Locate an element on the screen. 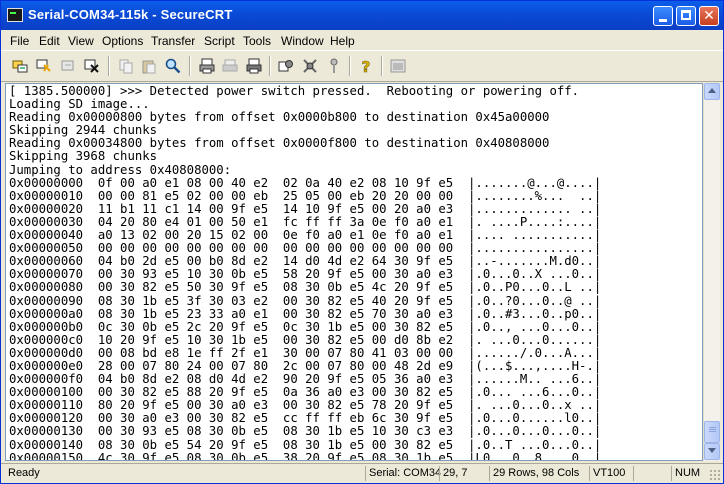  resize-grip-icon is located at coordinates (715, 475).